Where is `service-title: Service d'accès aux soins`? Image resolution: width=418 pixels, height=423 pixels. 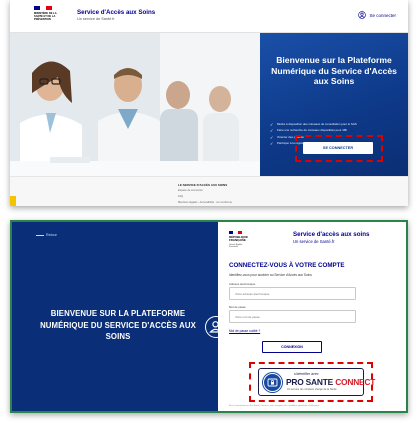 service-title: Service d'accès aux soins is located at coordinates (331, 234).